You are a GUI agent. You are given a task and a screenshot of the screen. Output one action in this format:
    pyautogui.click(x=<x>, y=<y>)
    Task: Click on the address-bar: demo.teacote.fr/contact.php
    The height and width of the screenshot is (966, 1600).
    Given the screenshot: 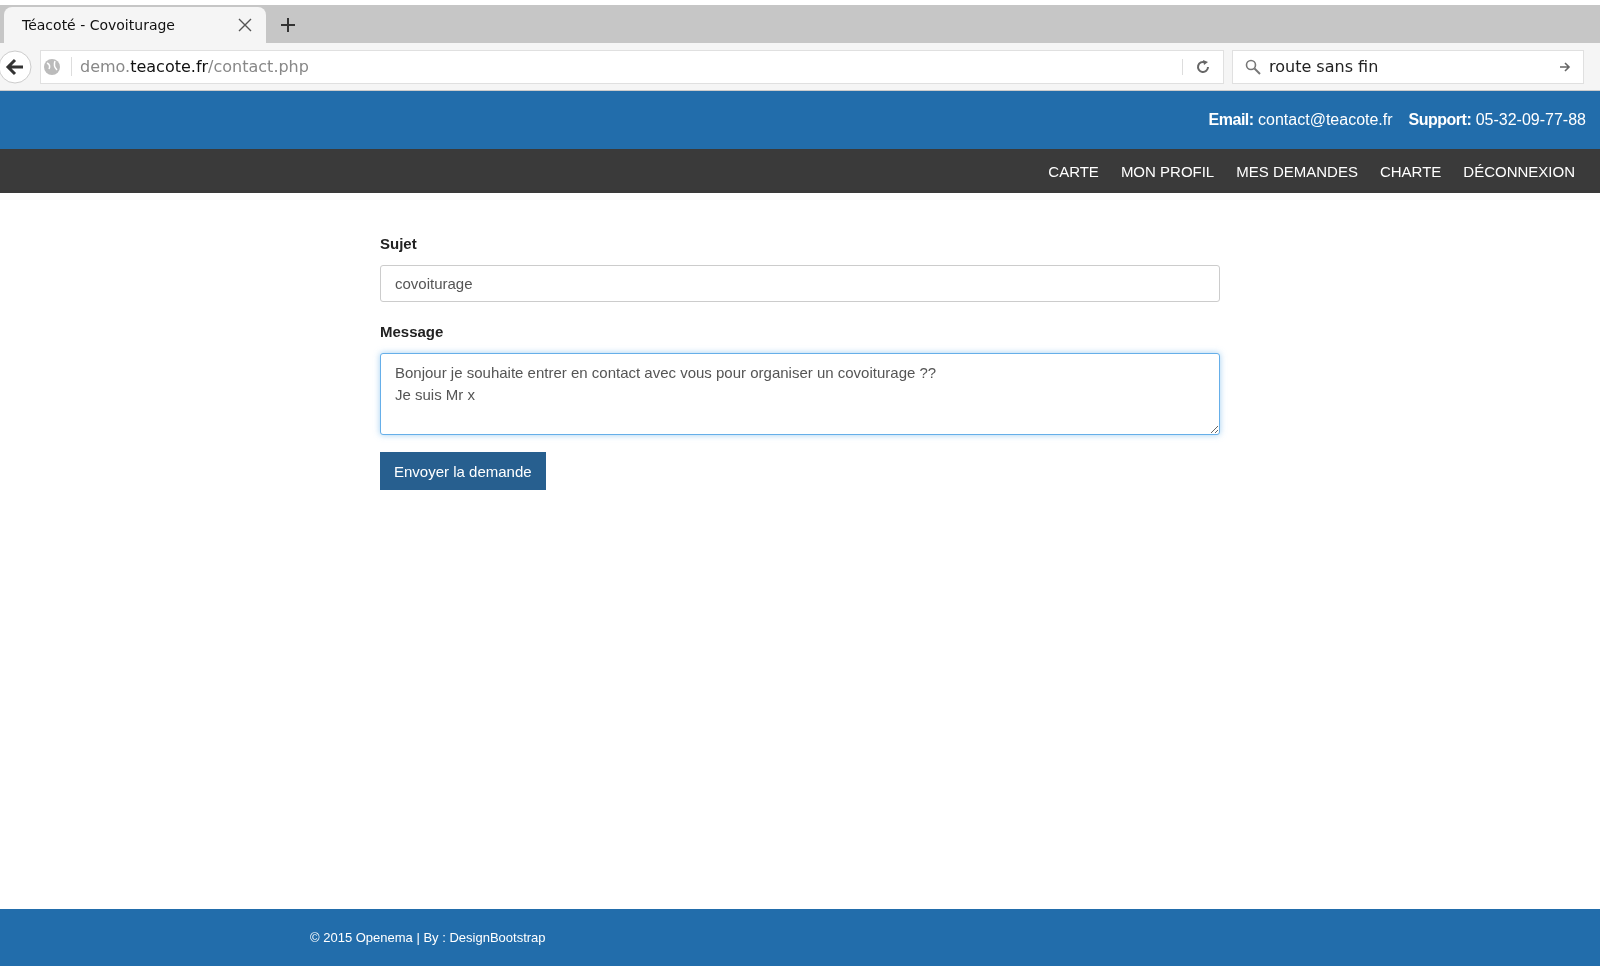 What is the action you would take?
    pyautogui.click(x=632, y=66)
    